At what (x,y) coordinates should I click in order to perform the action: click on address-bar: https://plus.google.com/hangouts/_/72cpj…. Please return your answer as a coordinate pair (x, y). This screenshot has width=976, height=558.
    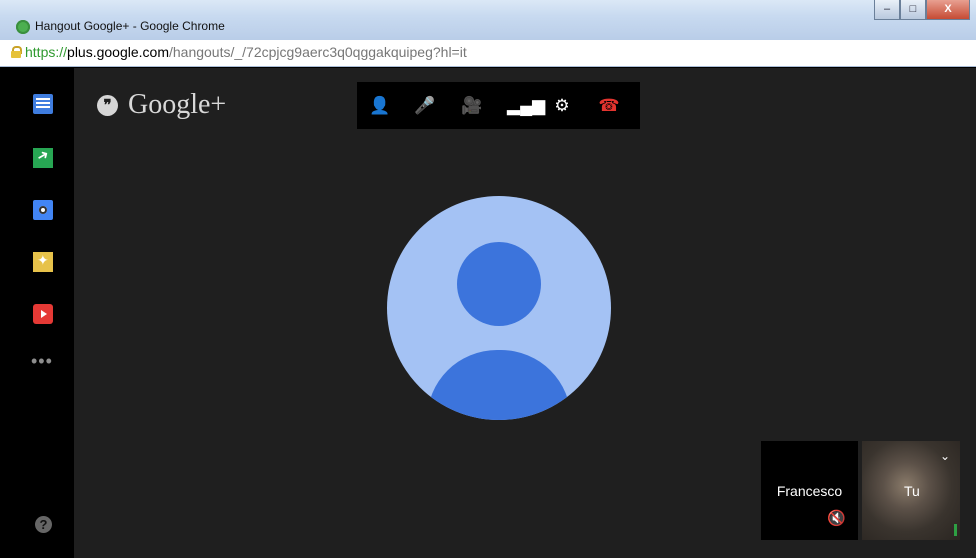
    Looking at the image, I should click on (488, 53).